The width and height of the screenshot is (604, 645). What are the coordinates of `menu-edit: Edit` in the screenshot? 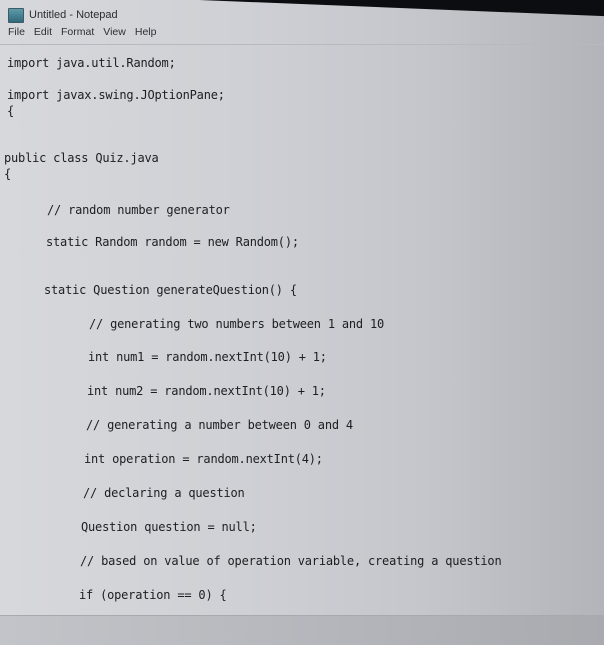 It's located at (43, 34).